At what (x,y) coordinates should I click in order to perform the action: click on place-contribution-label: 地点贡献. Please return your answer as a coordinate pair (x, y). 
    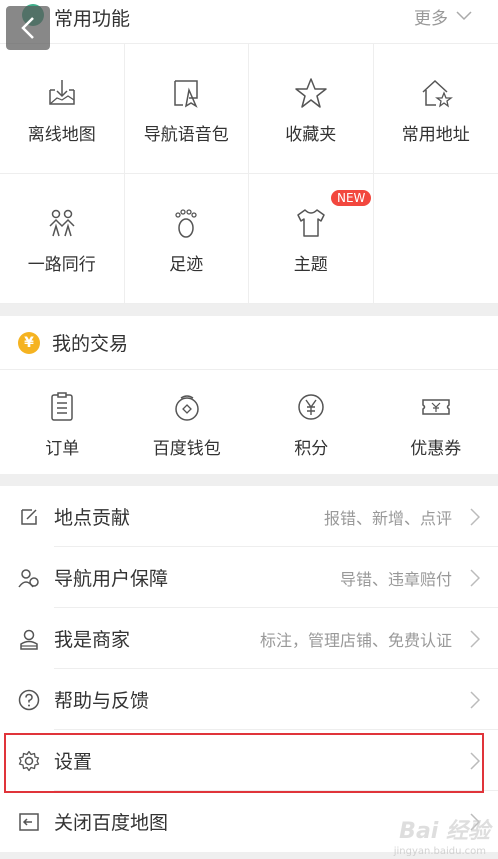
    Looking at the image, I should click on (92, 518).